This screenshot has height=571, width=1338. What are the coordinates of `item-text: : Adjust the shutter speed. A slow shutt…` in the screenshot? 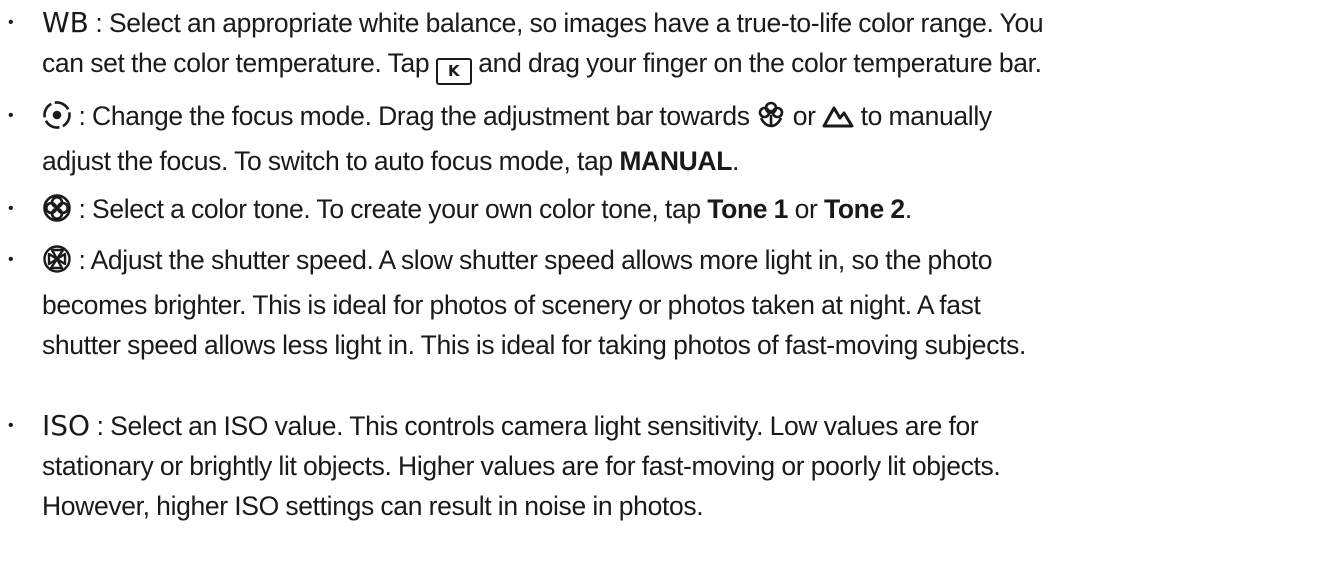 It's located at (532, 260).